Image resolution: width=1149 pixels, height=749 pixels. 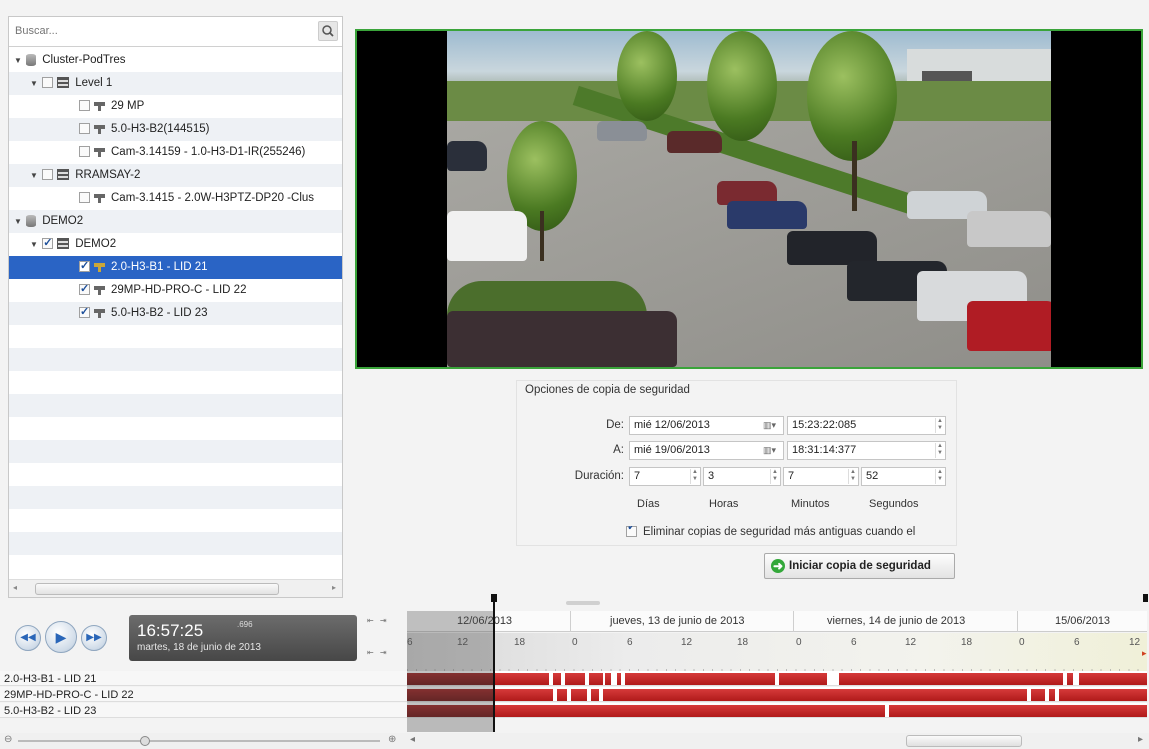 I want to click on database-icon, so click(x=31, y=220).